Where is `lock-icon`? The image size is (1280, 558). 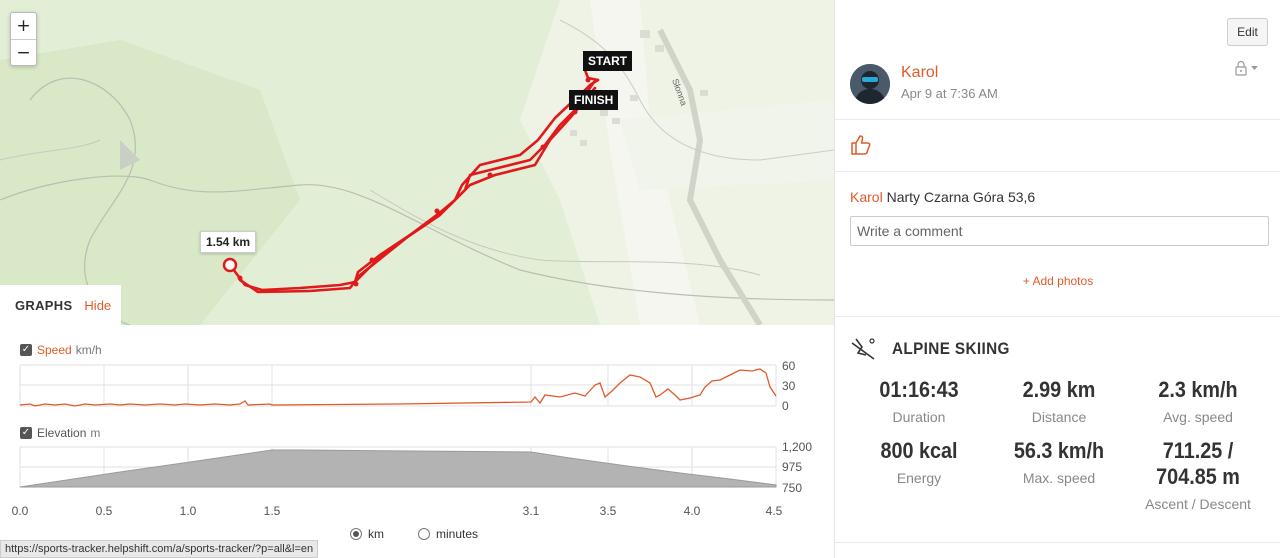 lock-icon is located at coordinates (1246, 68).